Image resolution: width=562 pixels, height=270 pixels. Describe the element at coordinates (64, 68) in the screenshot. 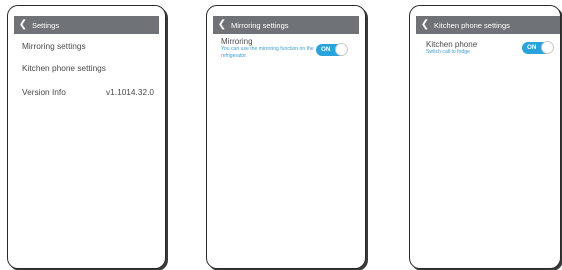

I see `menu-item-kitchen-phone-settings: Kitchen phone settings` at that location.